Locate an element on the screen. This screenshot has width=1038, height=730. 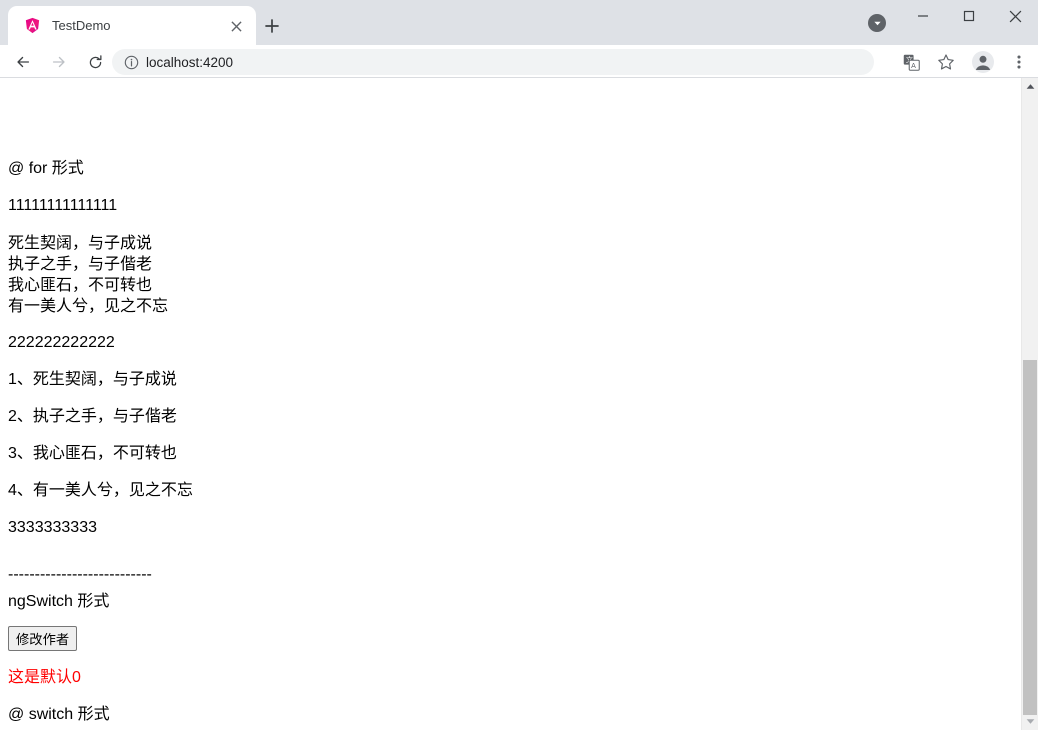
scrollbar-thumb is located at coordinates (1030, 537).